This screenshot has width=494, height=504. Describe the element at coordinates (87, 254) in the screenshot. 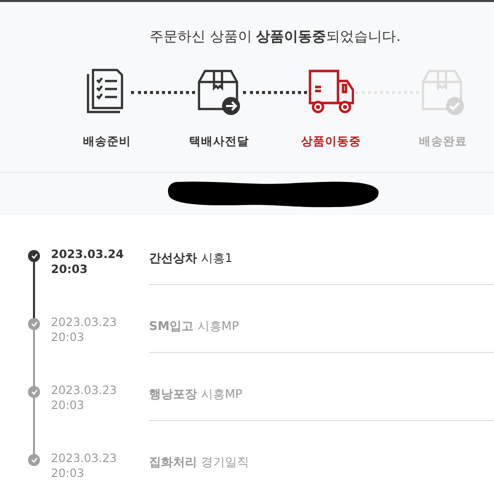

I see `event-date: 2023.03.24` at that location.